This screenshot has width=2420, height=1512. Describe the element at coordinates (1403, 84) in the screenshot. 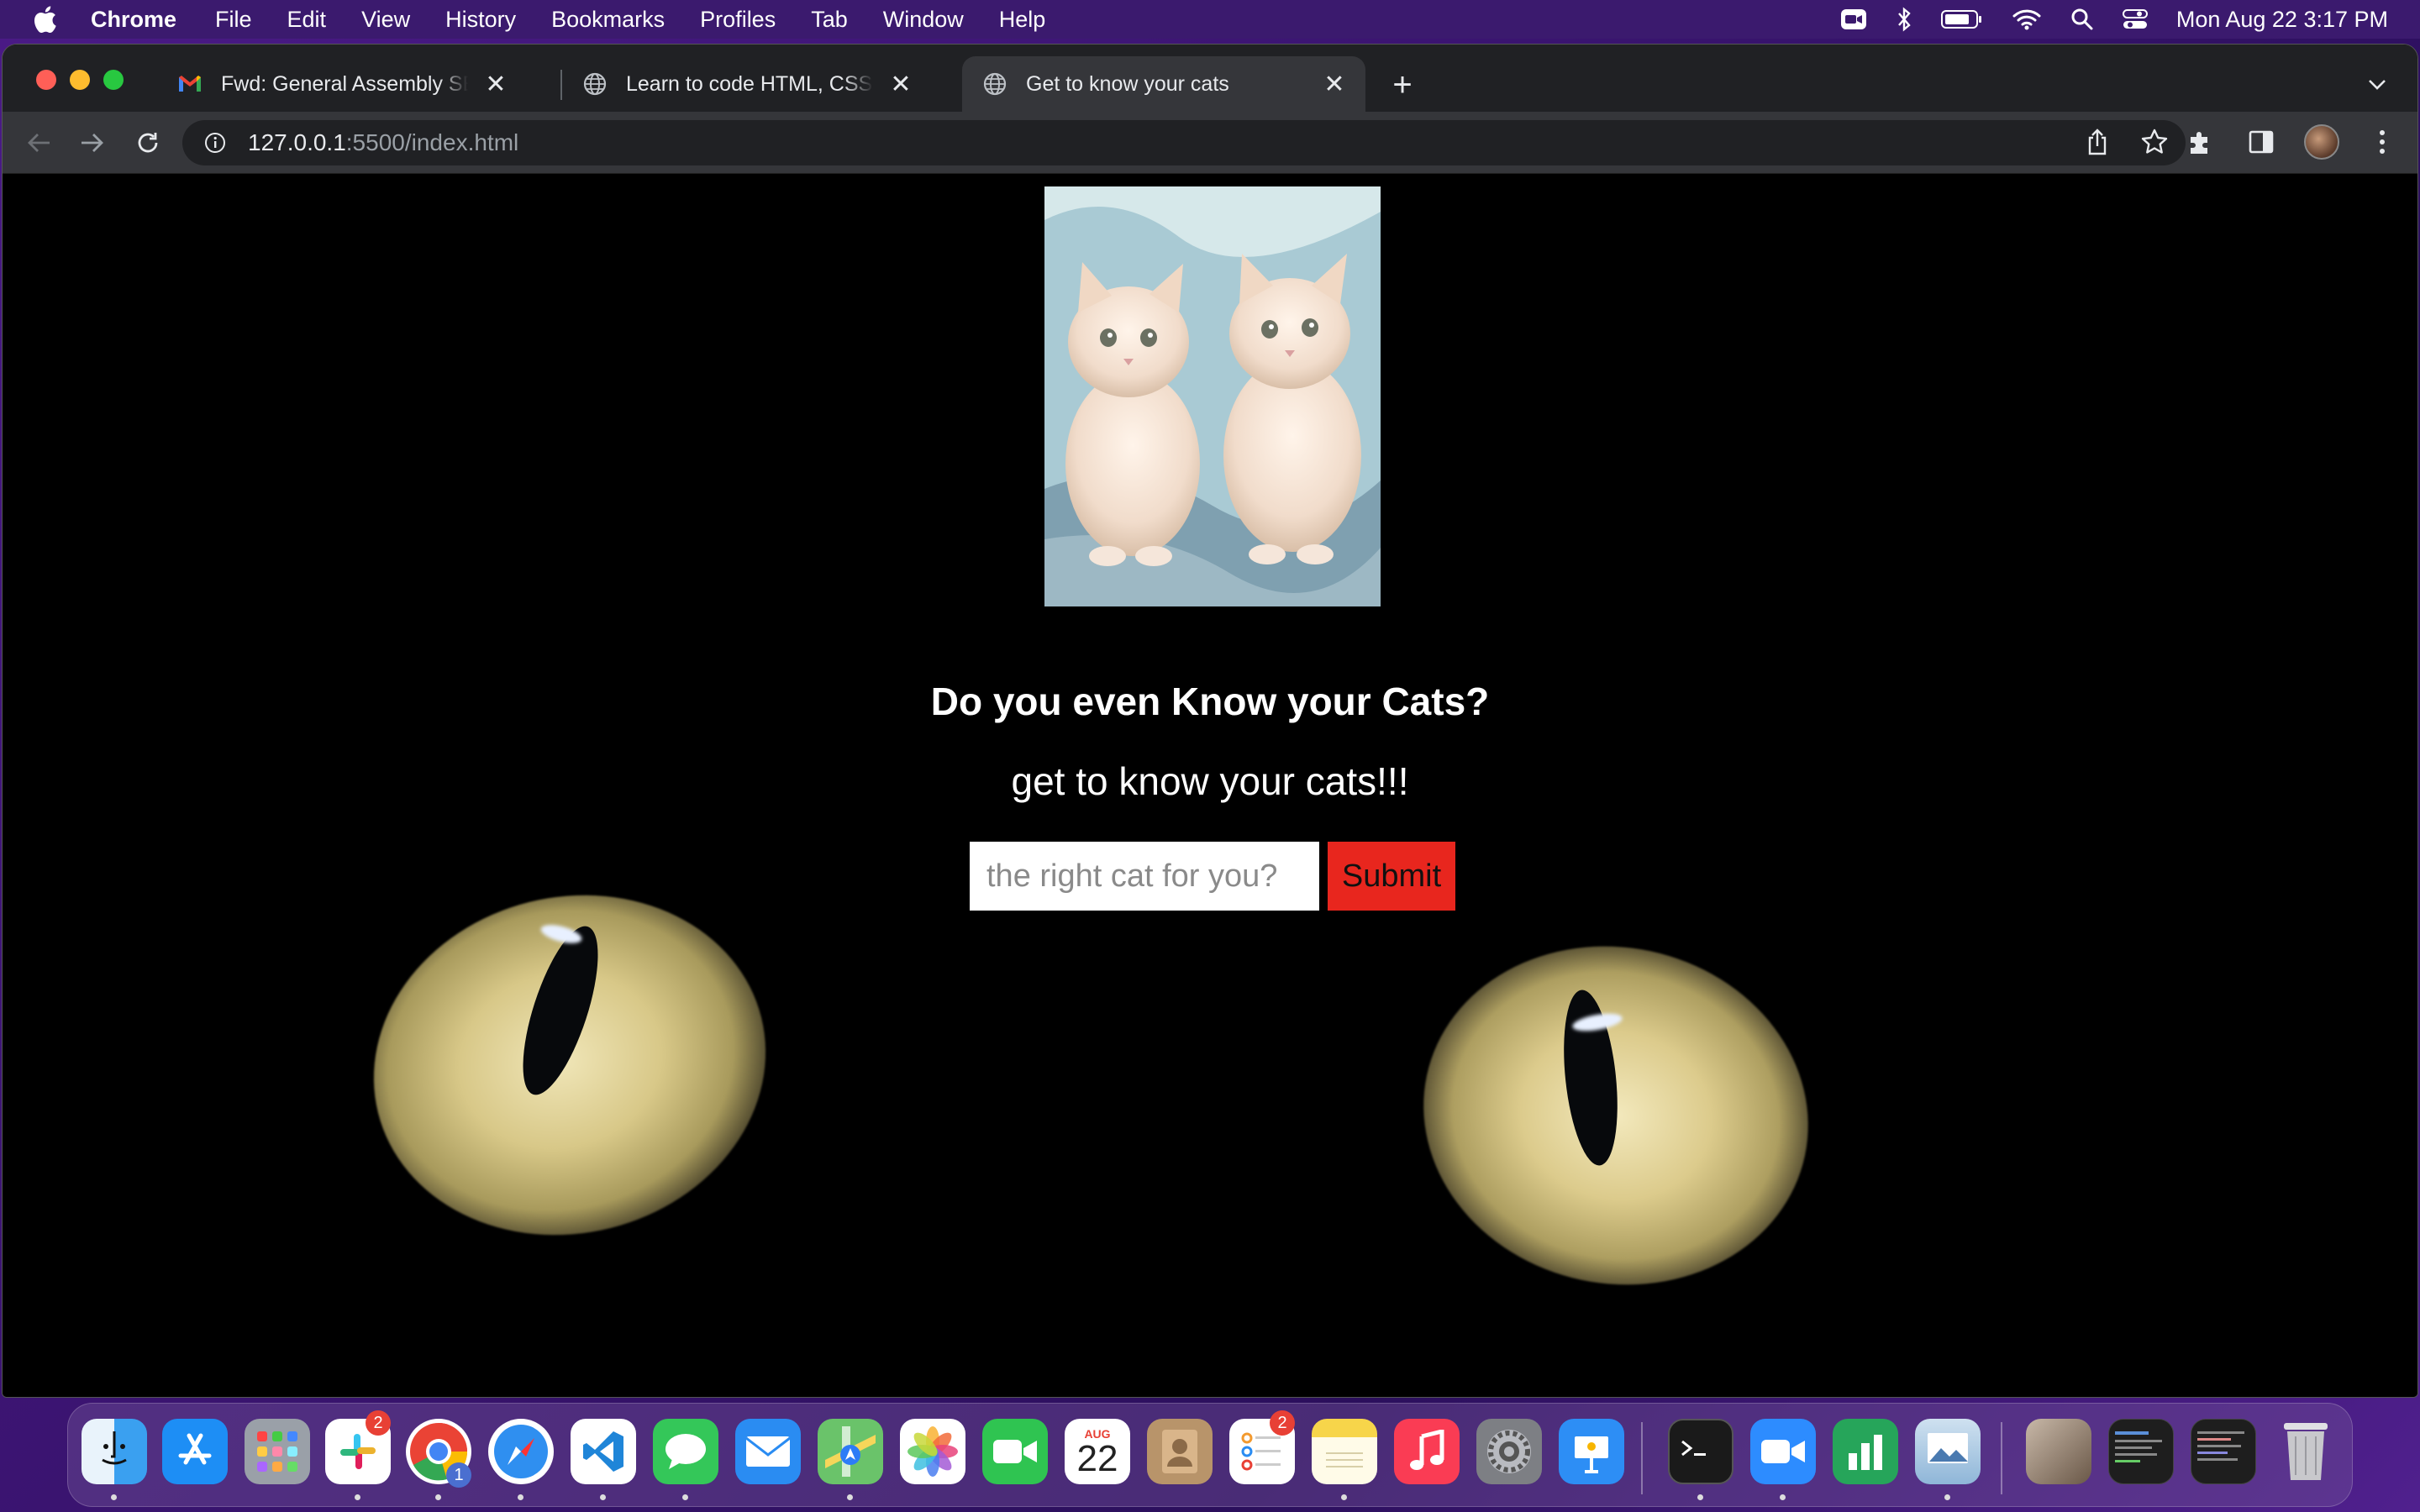

I see `new-tab-button: +` at that location.